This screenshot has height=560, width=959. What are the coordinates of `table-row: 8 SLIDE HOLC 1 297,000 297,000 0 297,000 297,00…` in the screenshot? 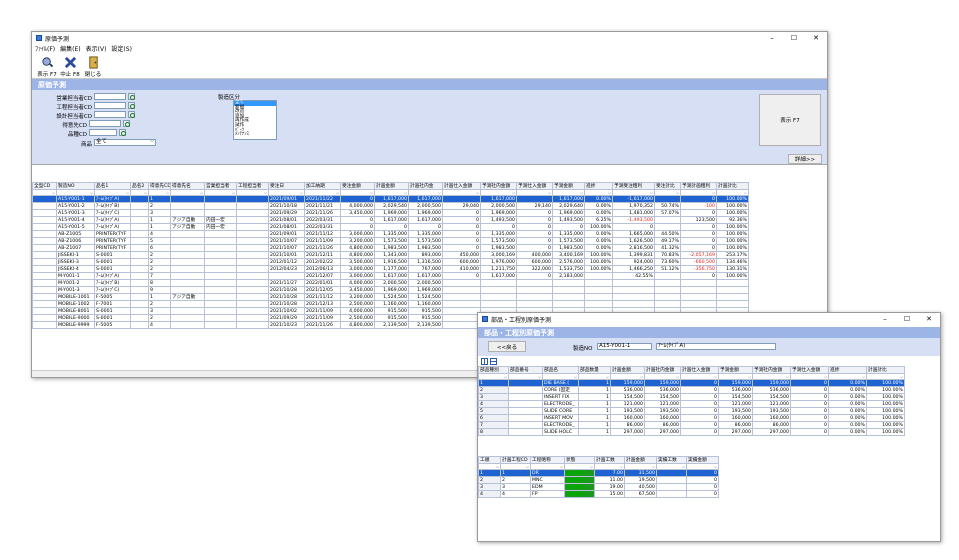 It's located at (691, 432).